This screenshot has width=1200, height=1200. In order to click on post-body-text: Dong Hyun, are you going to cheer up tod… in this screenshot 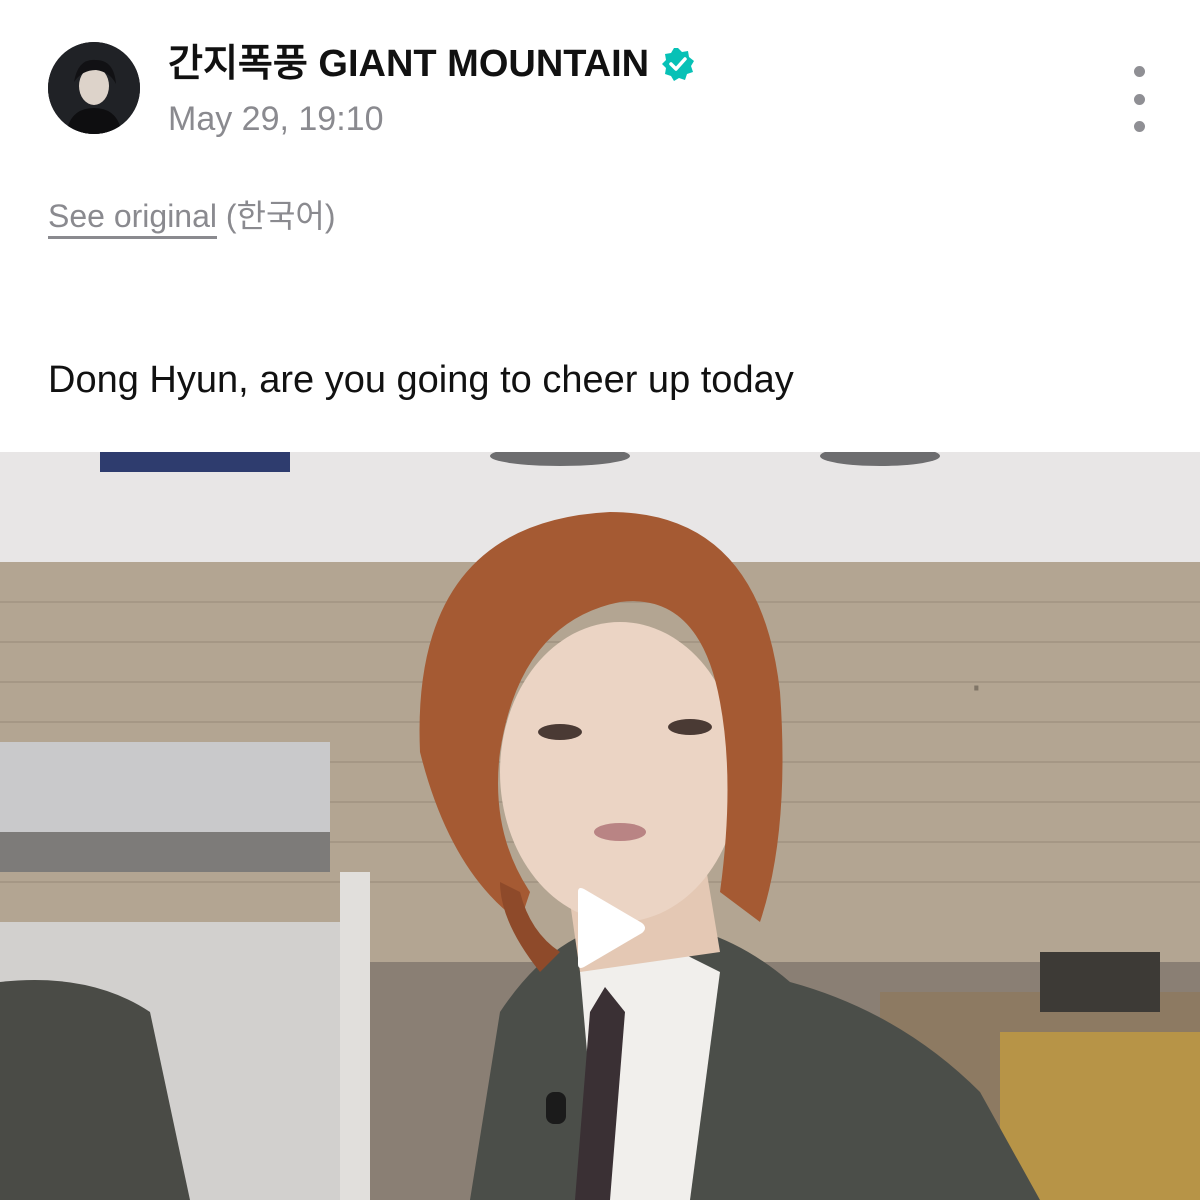, I will do `click(421, 380)`.